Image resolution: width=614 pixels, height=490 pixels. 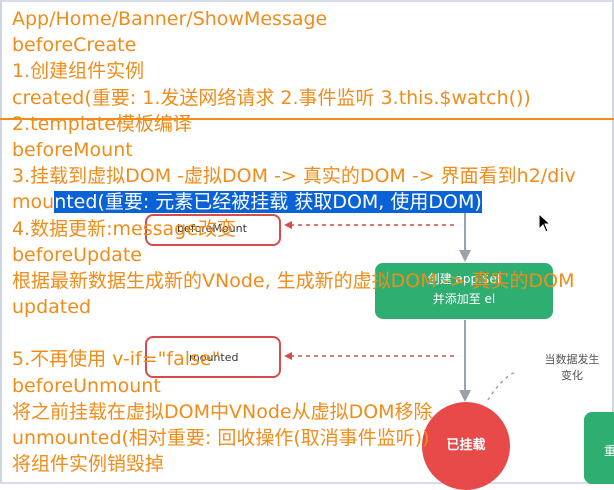 I want to click on line-data-update: 4.数据更新:message改变, so click(x=124, y=228).